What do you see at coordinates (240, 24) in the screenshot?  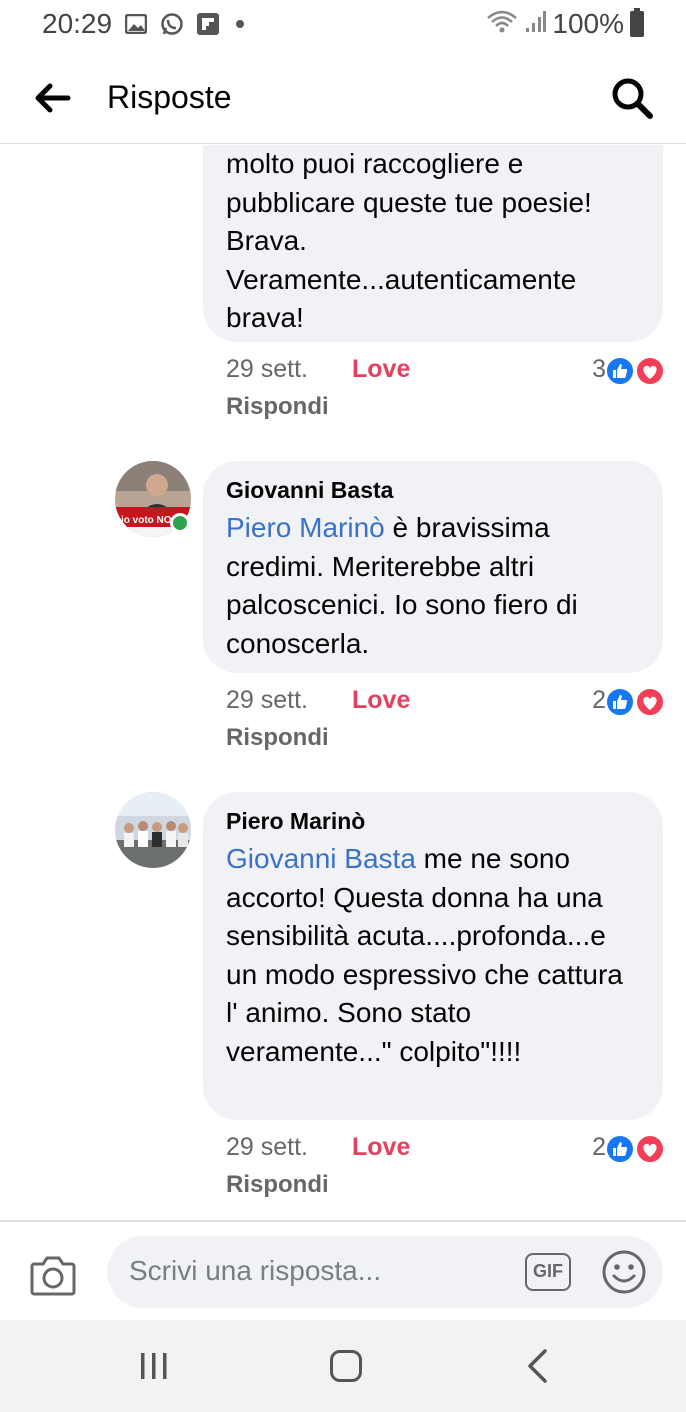 I see `more-notifications-dot` at bounding box center [240, 24].